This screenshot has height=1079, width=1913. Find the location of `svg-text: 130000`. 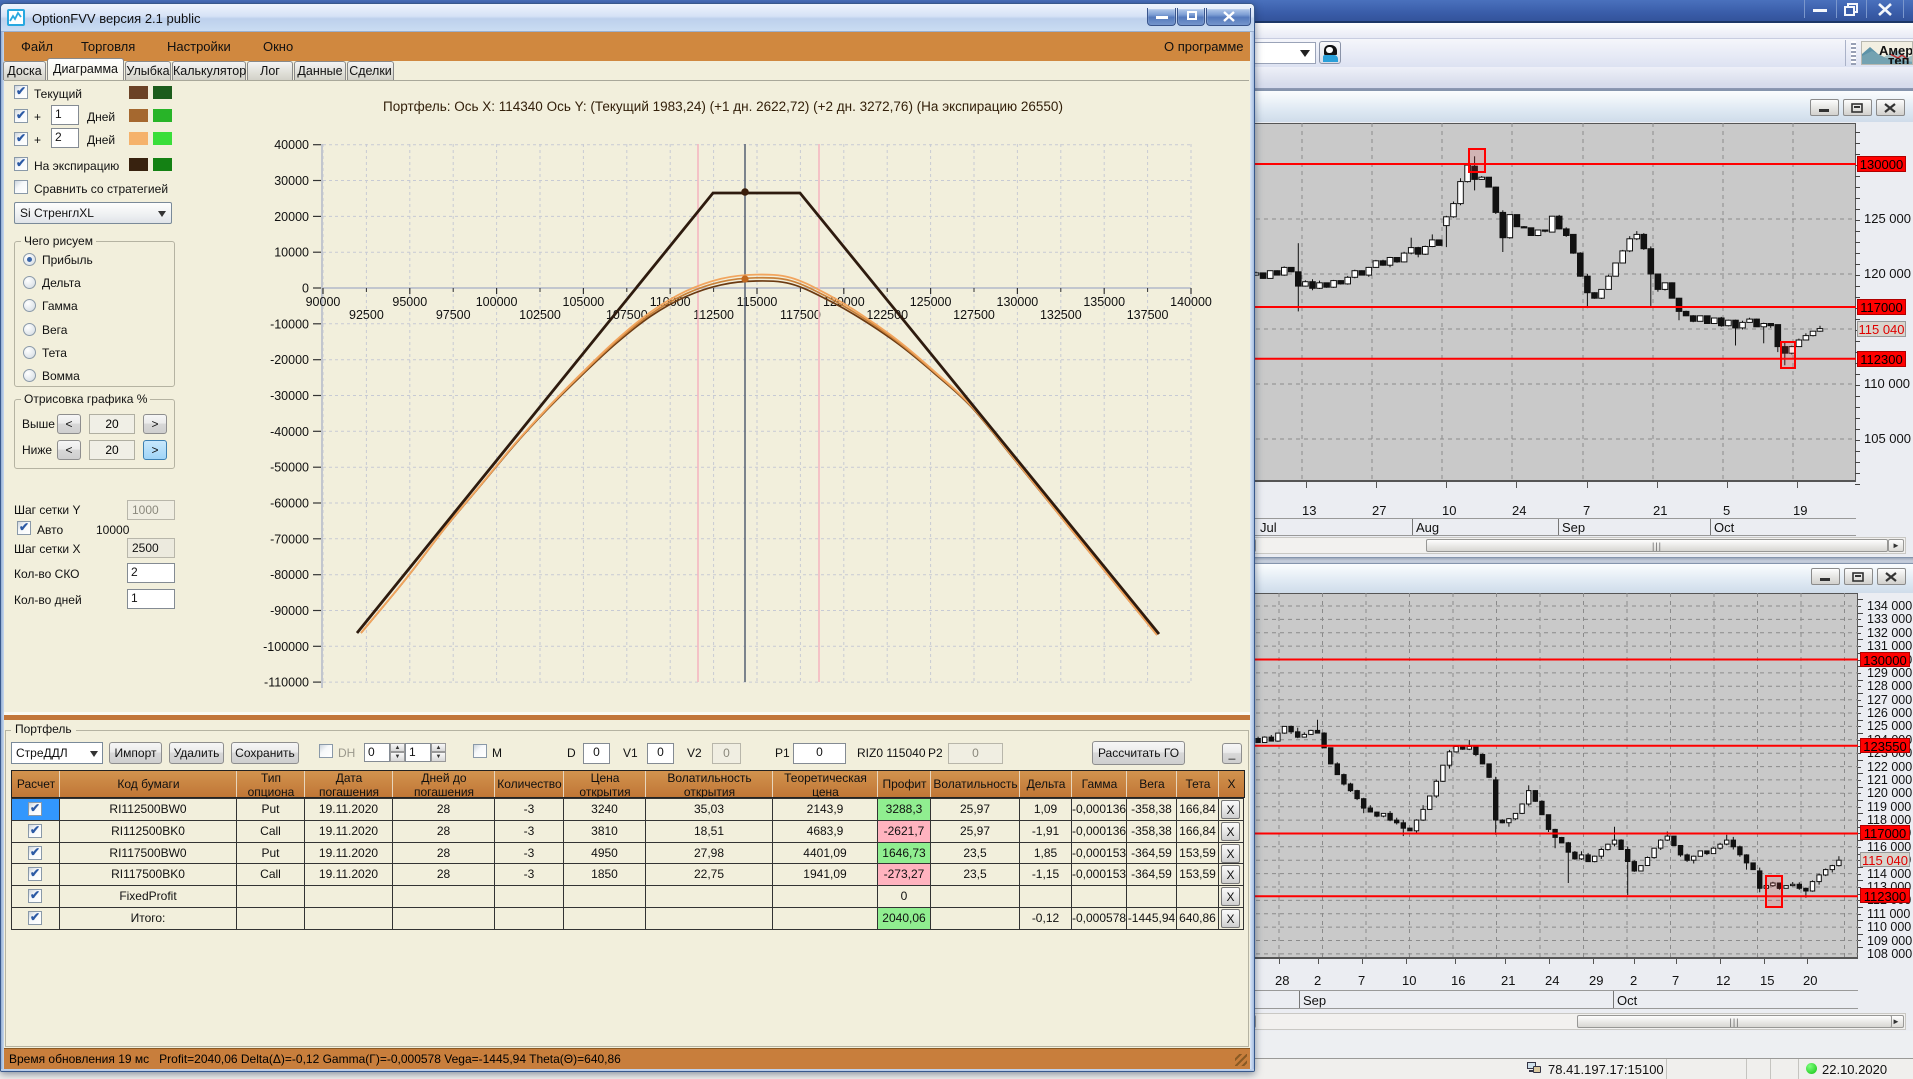

svg-text: 130000 is located at coordinates (1018, 302).